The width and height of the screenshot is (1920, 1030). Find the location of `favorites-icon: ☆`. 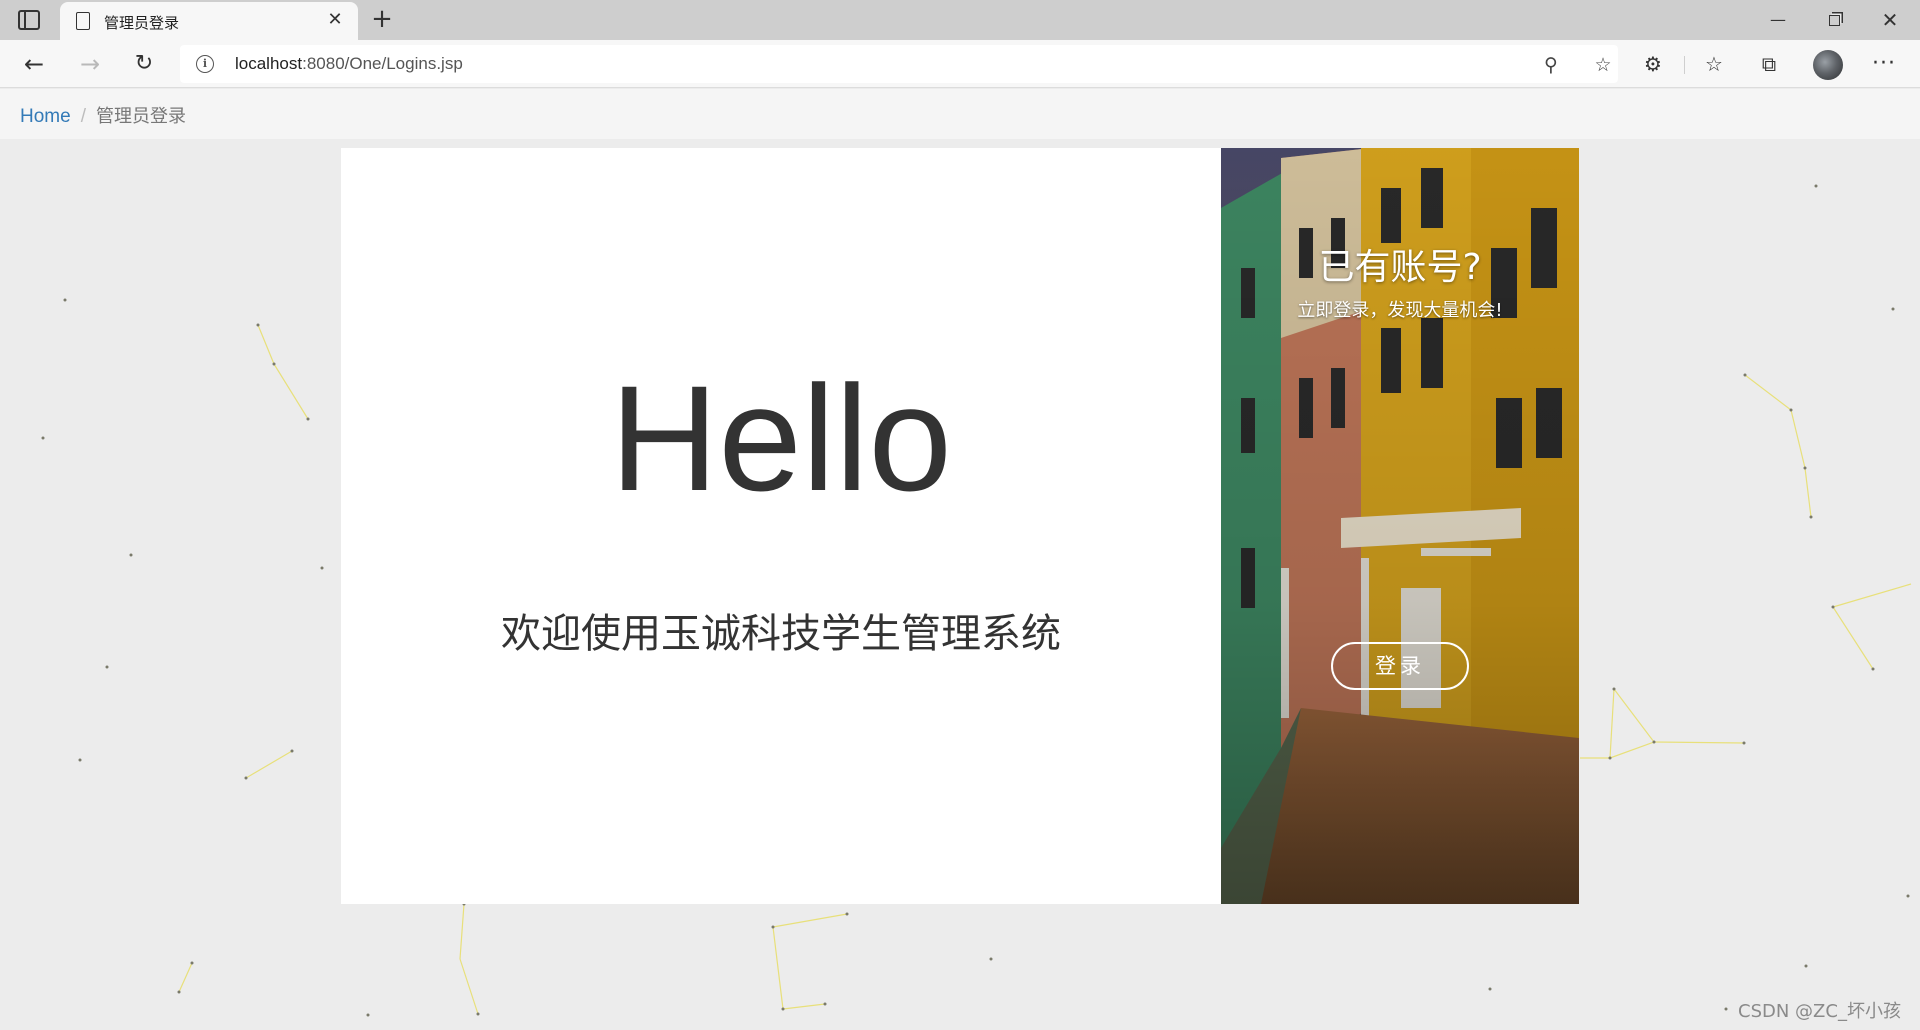

favorites-icon: ☆ is located at coordinates (1714, 64).